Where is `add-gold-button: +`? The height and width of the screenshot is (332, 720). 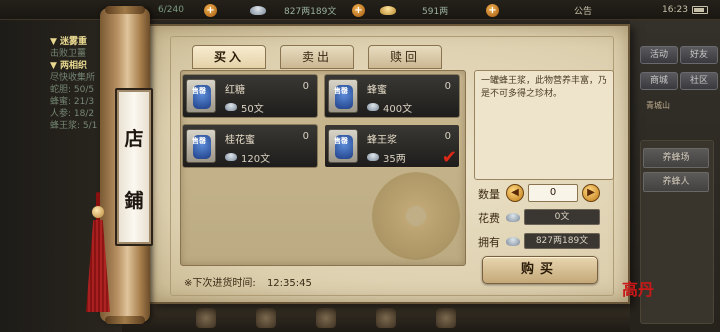 add-gold-button: + is located at coordinates (492, 10).